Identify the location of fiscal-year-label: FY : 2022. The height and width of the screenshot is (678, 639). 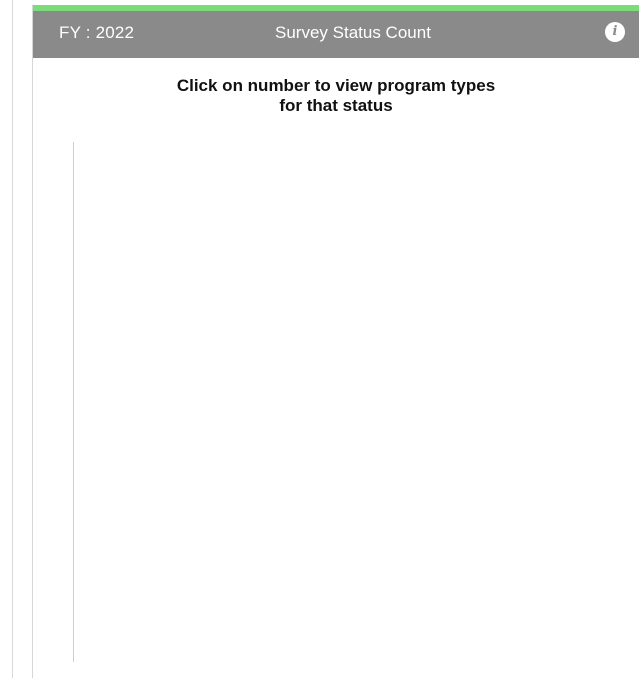
(97, 32).